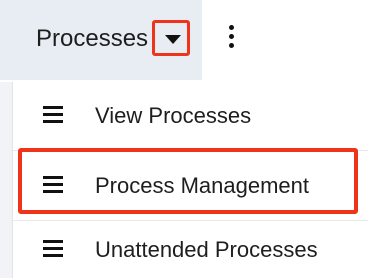 The height and width of the screenshot is (278, 368). Describe the element at coordinates (231, 37) in the screenshot. I see `more-actions-icon` at that location.